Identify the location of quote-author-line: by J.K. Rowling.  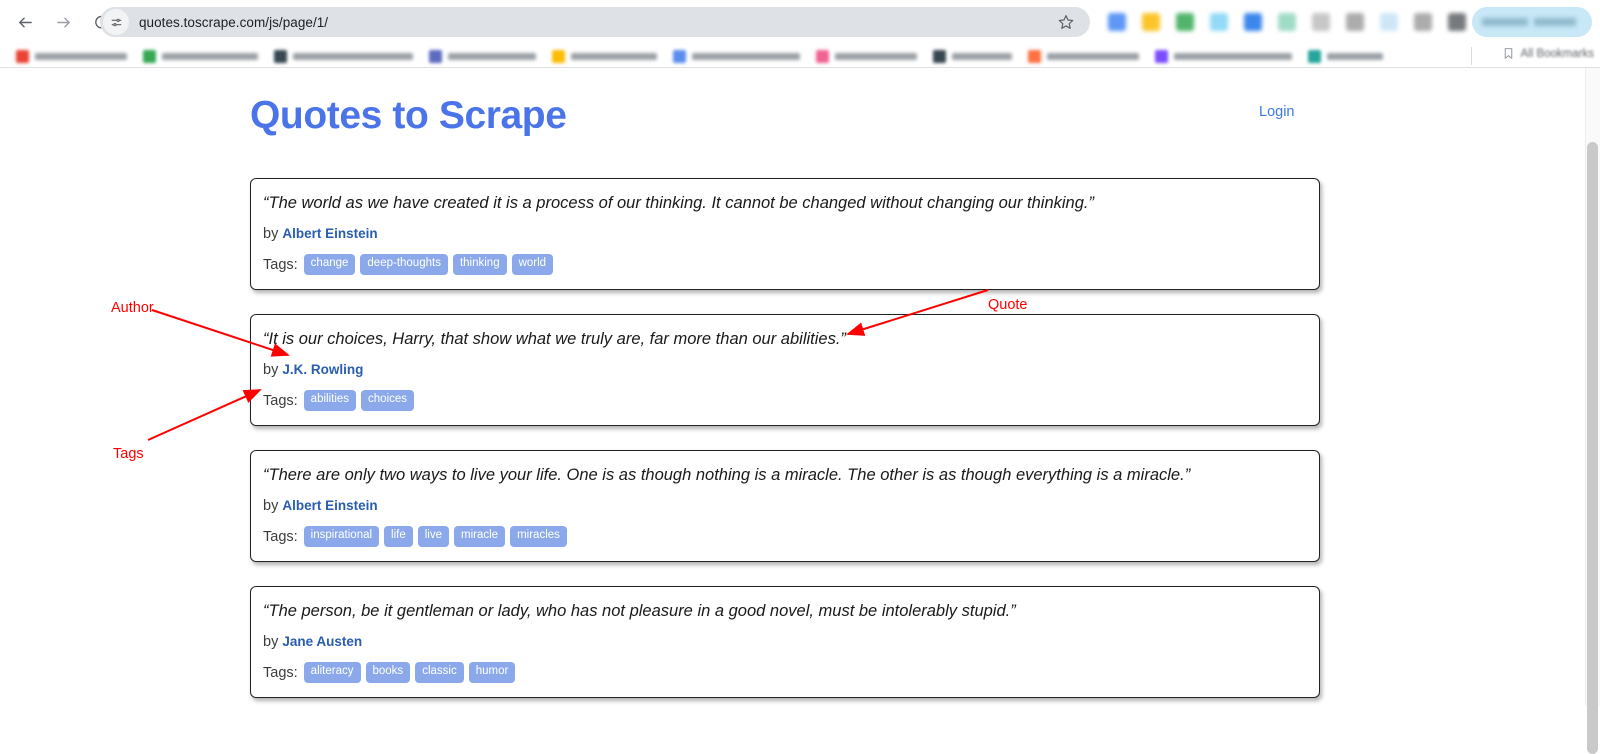
(785, 370).